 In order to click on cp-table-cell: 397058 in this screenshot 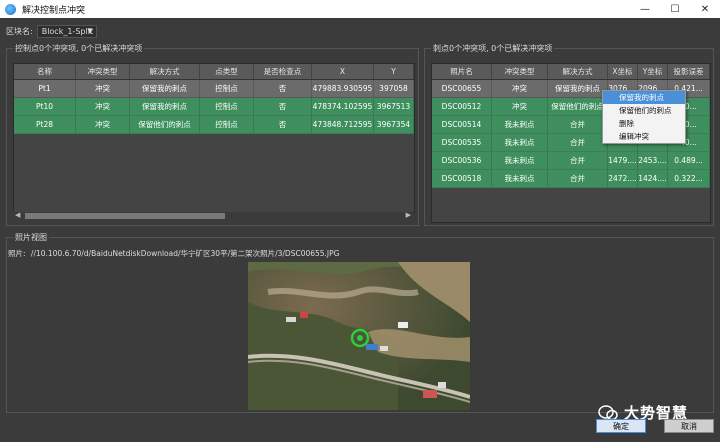, I will do `click(394, 88)`.